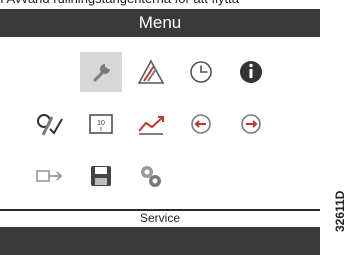 The image size is (347, 255). I want to click on gears-menu-item, so click(151, 176).